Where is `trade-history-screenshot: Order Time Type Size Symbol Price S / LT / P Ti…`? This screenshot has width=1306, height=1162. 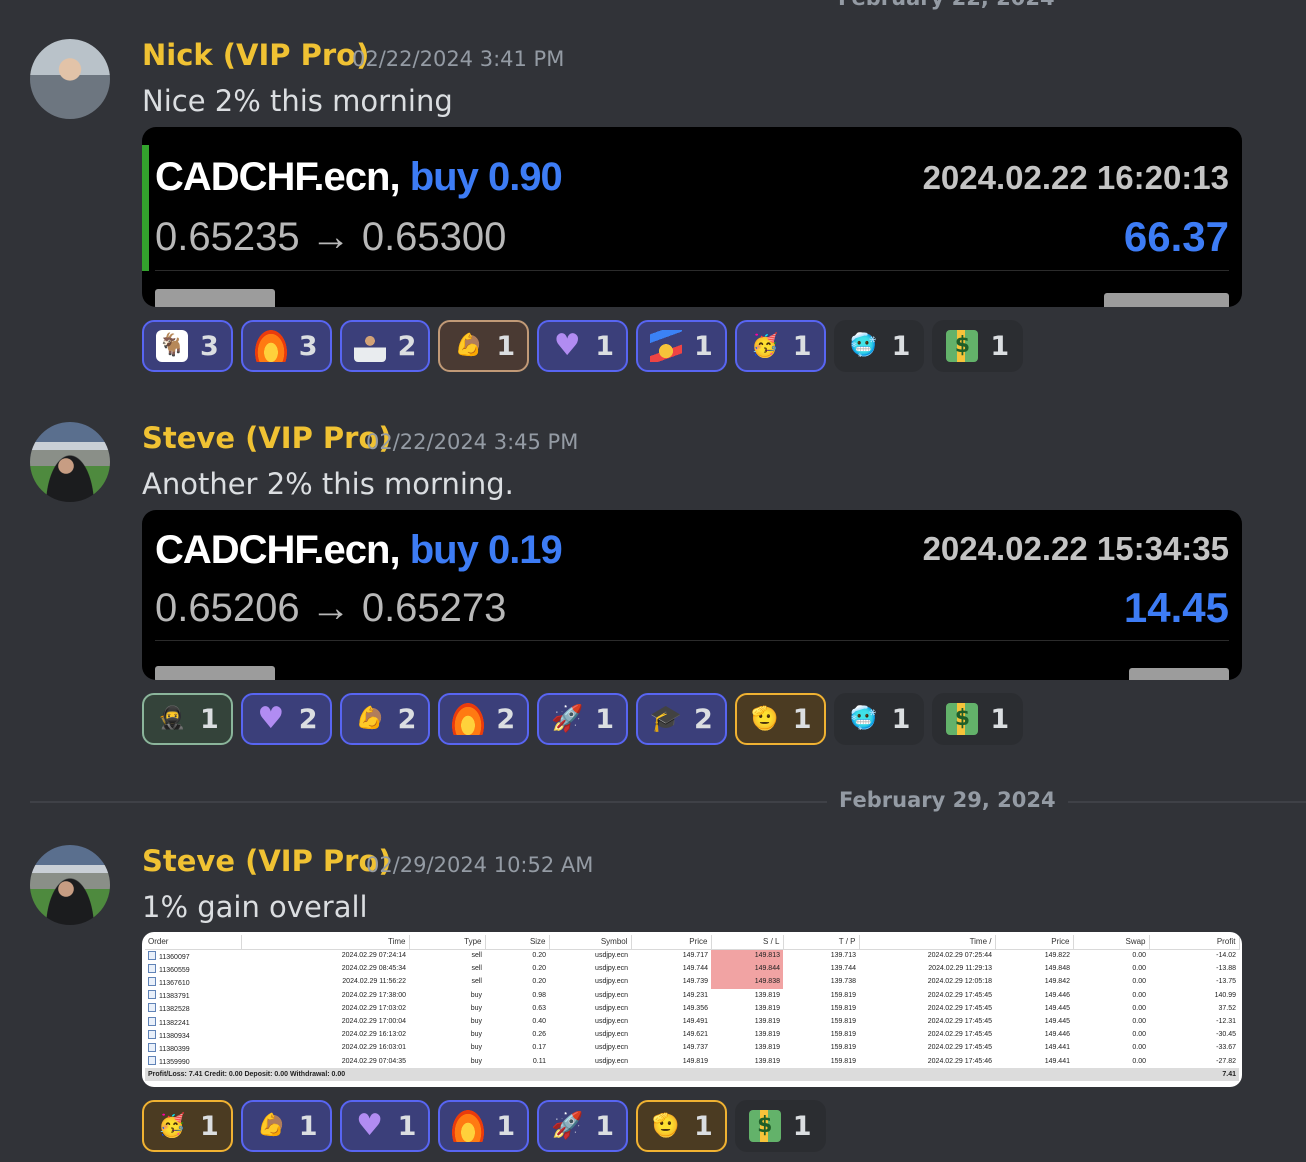 trade-history-screenshot: Order Time Type Size Symbol Price S / LT / P Ti… is located at coordinates (692, 1009).